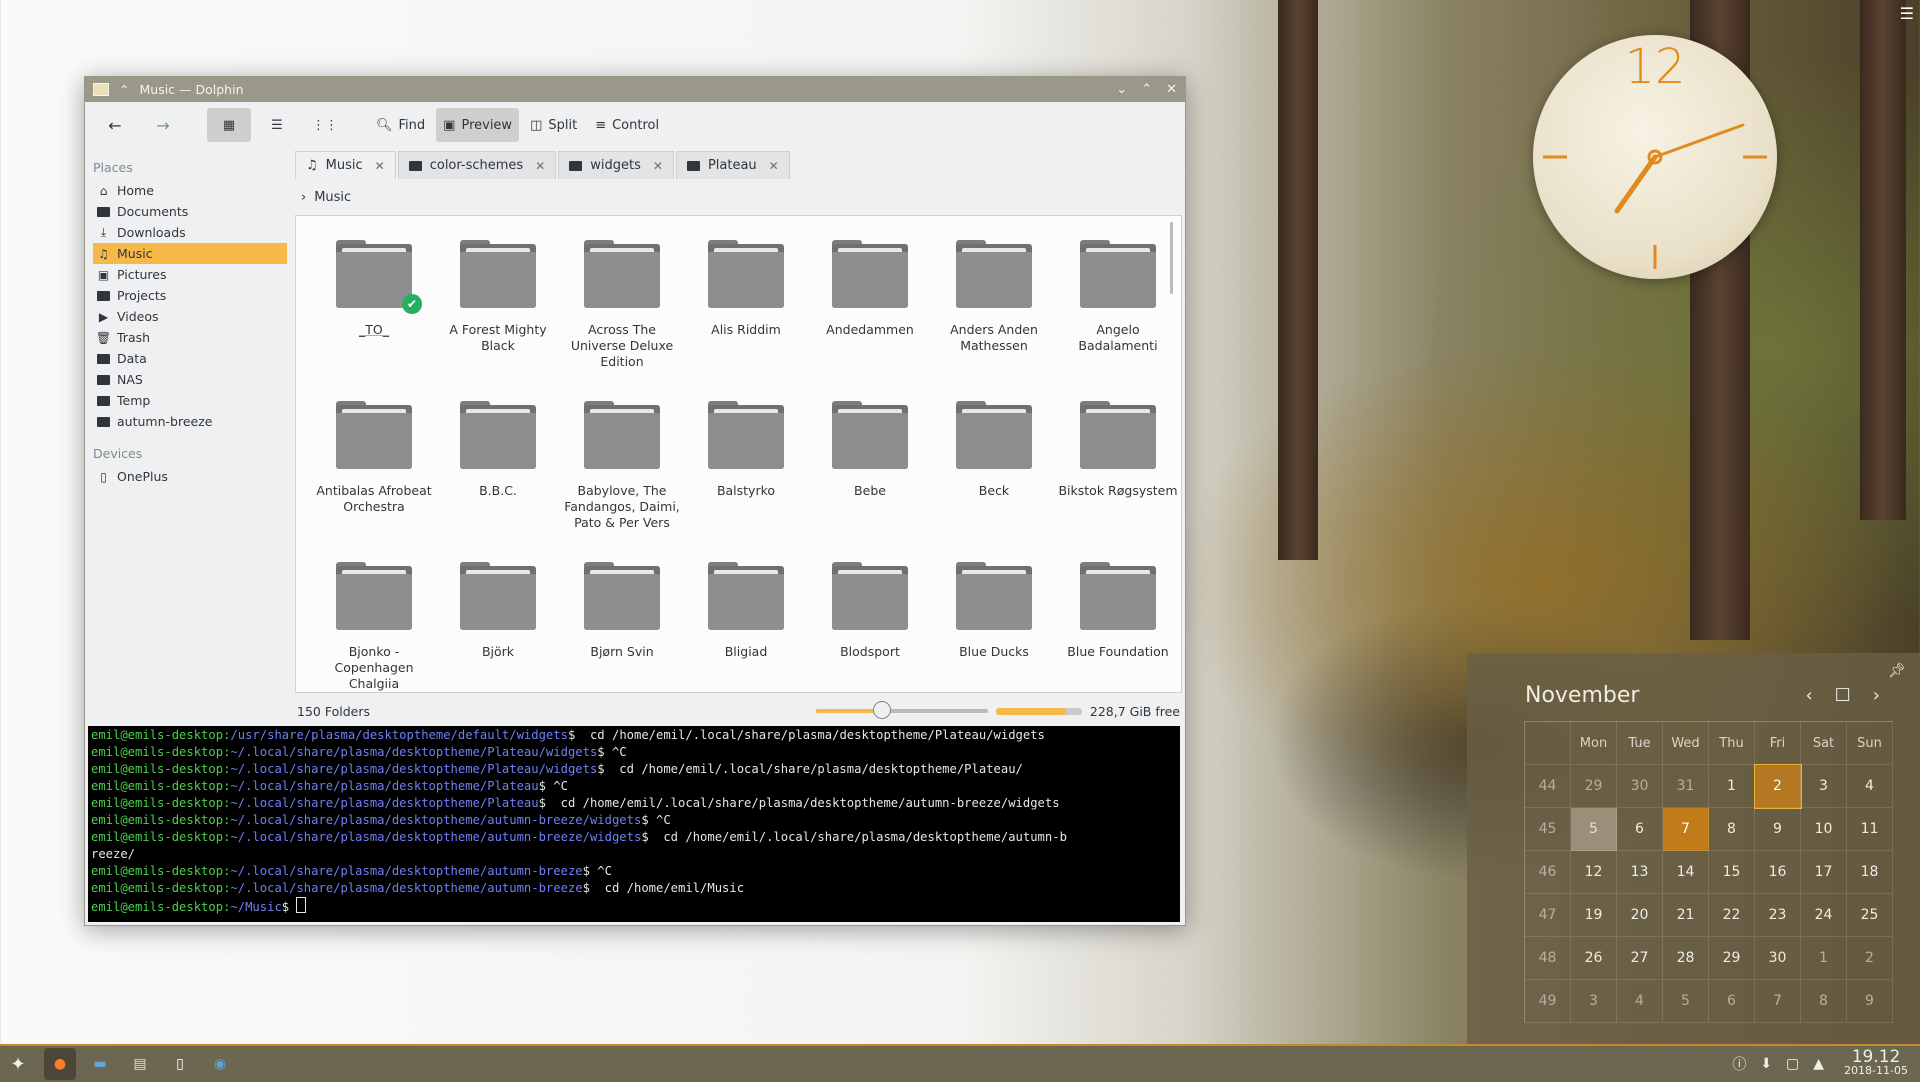  I want to click on title-bar: ⌃ Music — Dolphin ⌄ ⌃ ✕, so click(635, 89).